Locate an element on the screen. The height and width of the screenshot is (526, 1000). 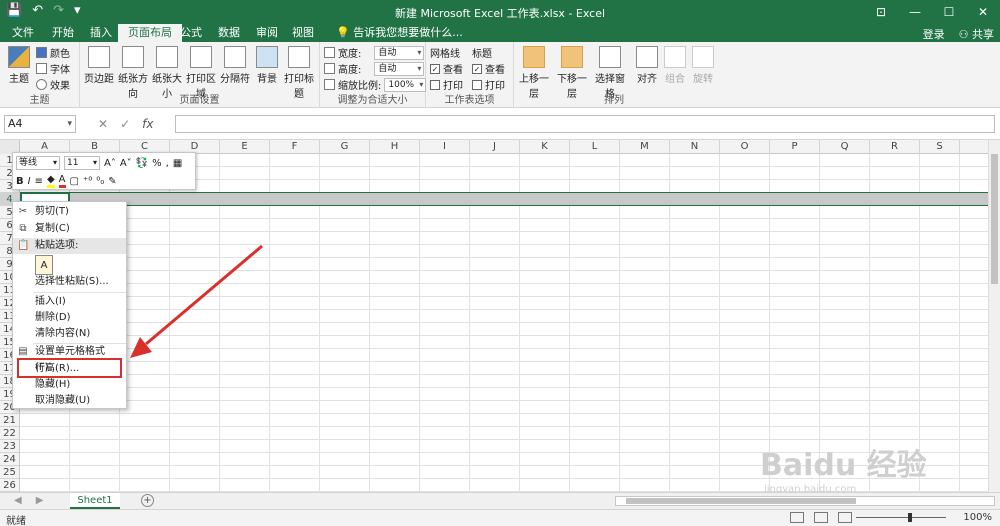
tab-data: 数据 is located at coordinates (229, 33).